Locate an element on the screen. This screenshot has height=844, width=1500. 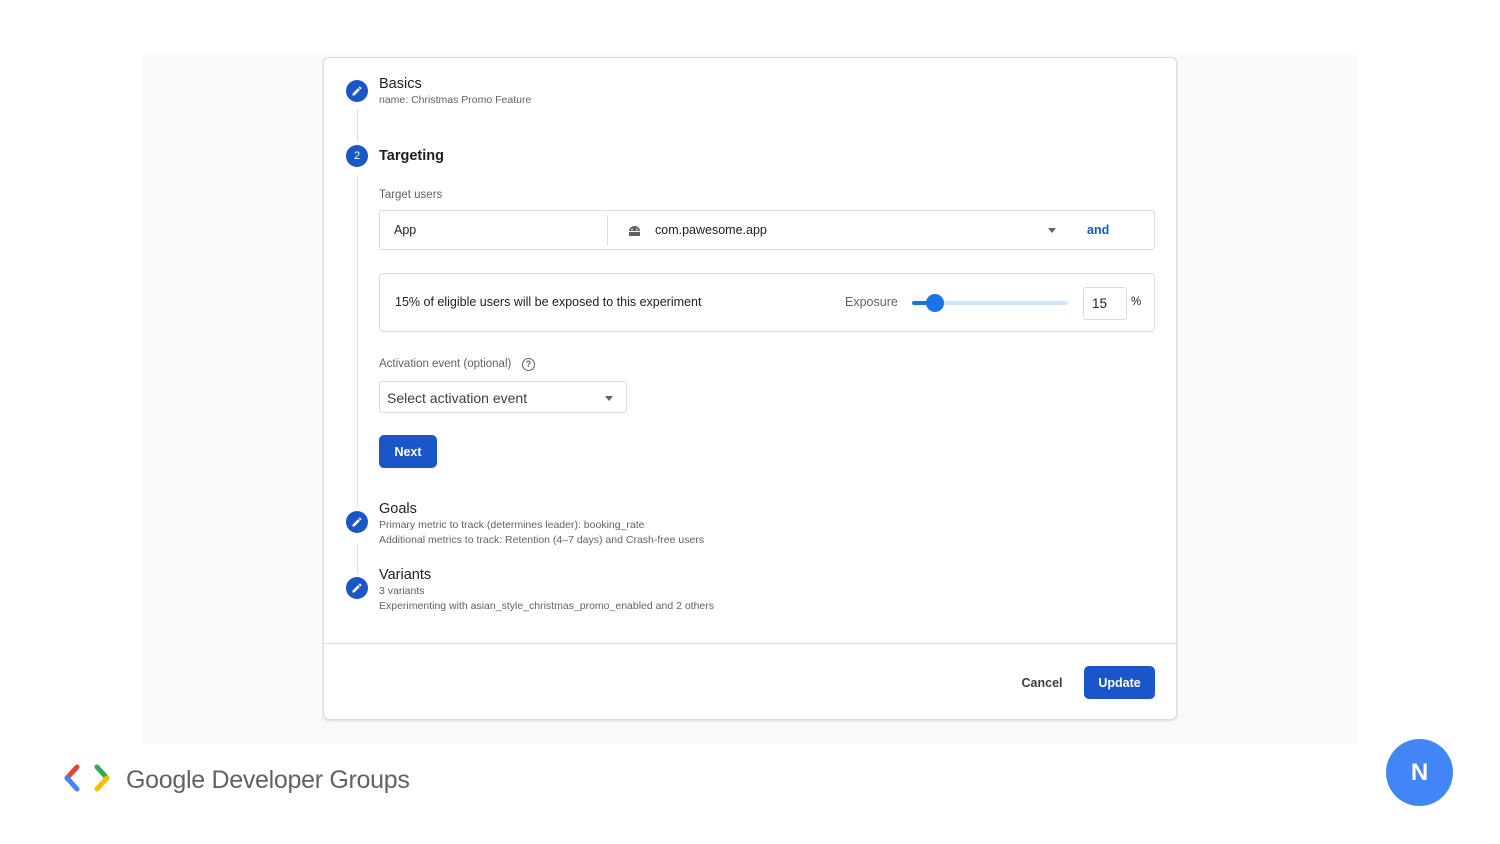
goals-title: Goals is located at coordinates (398, 509).